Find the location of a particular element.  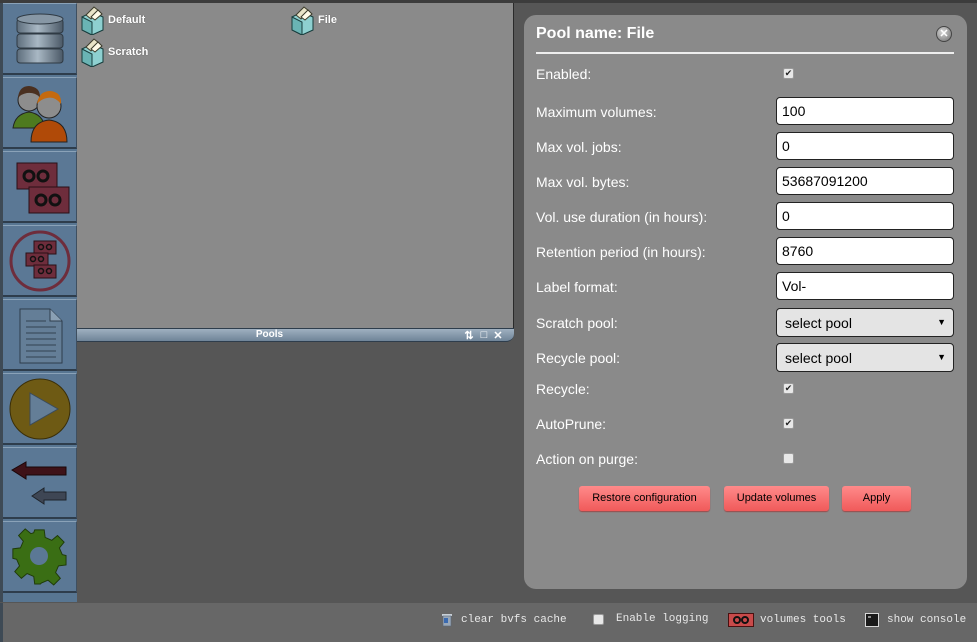

vol-use-duration-field is located at coordinates (865, 216).